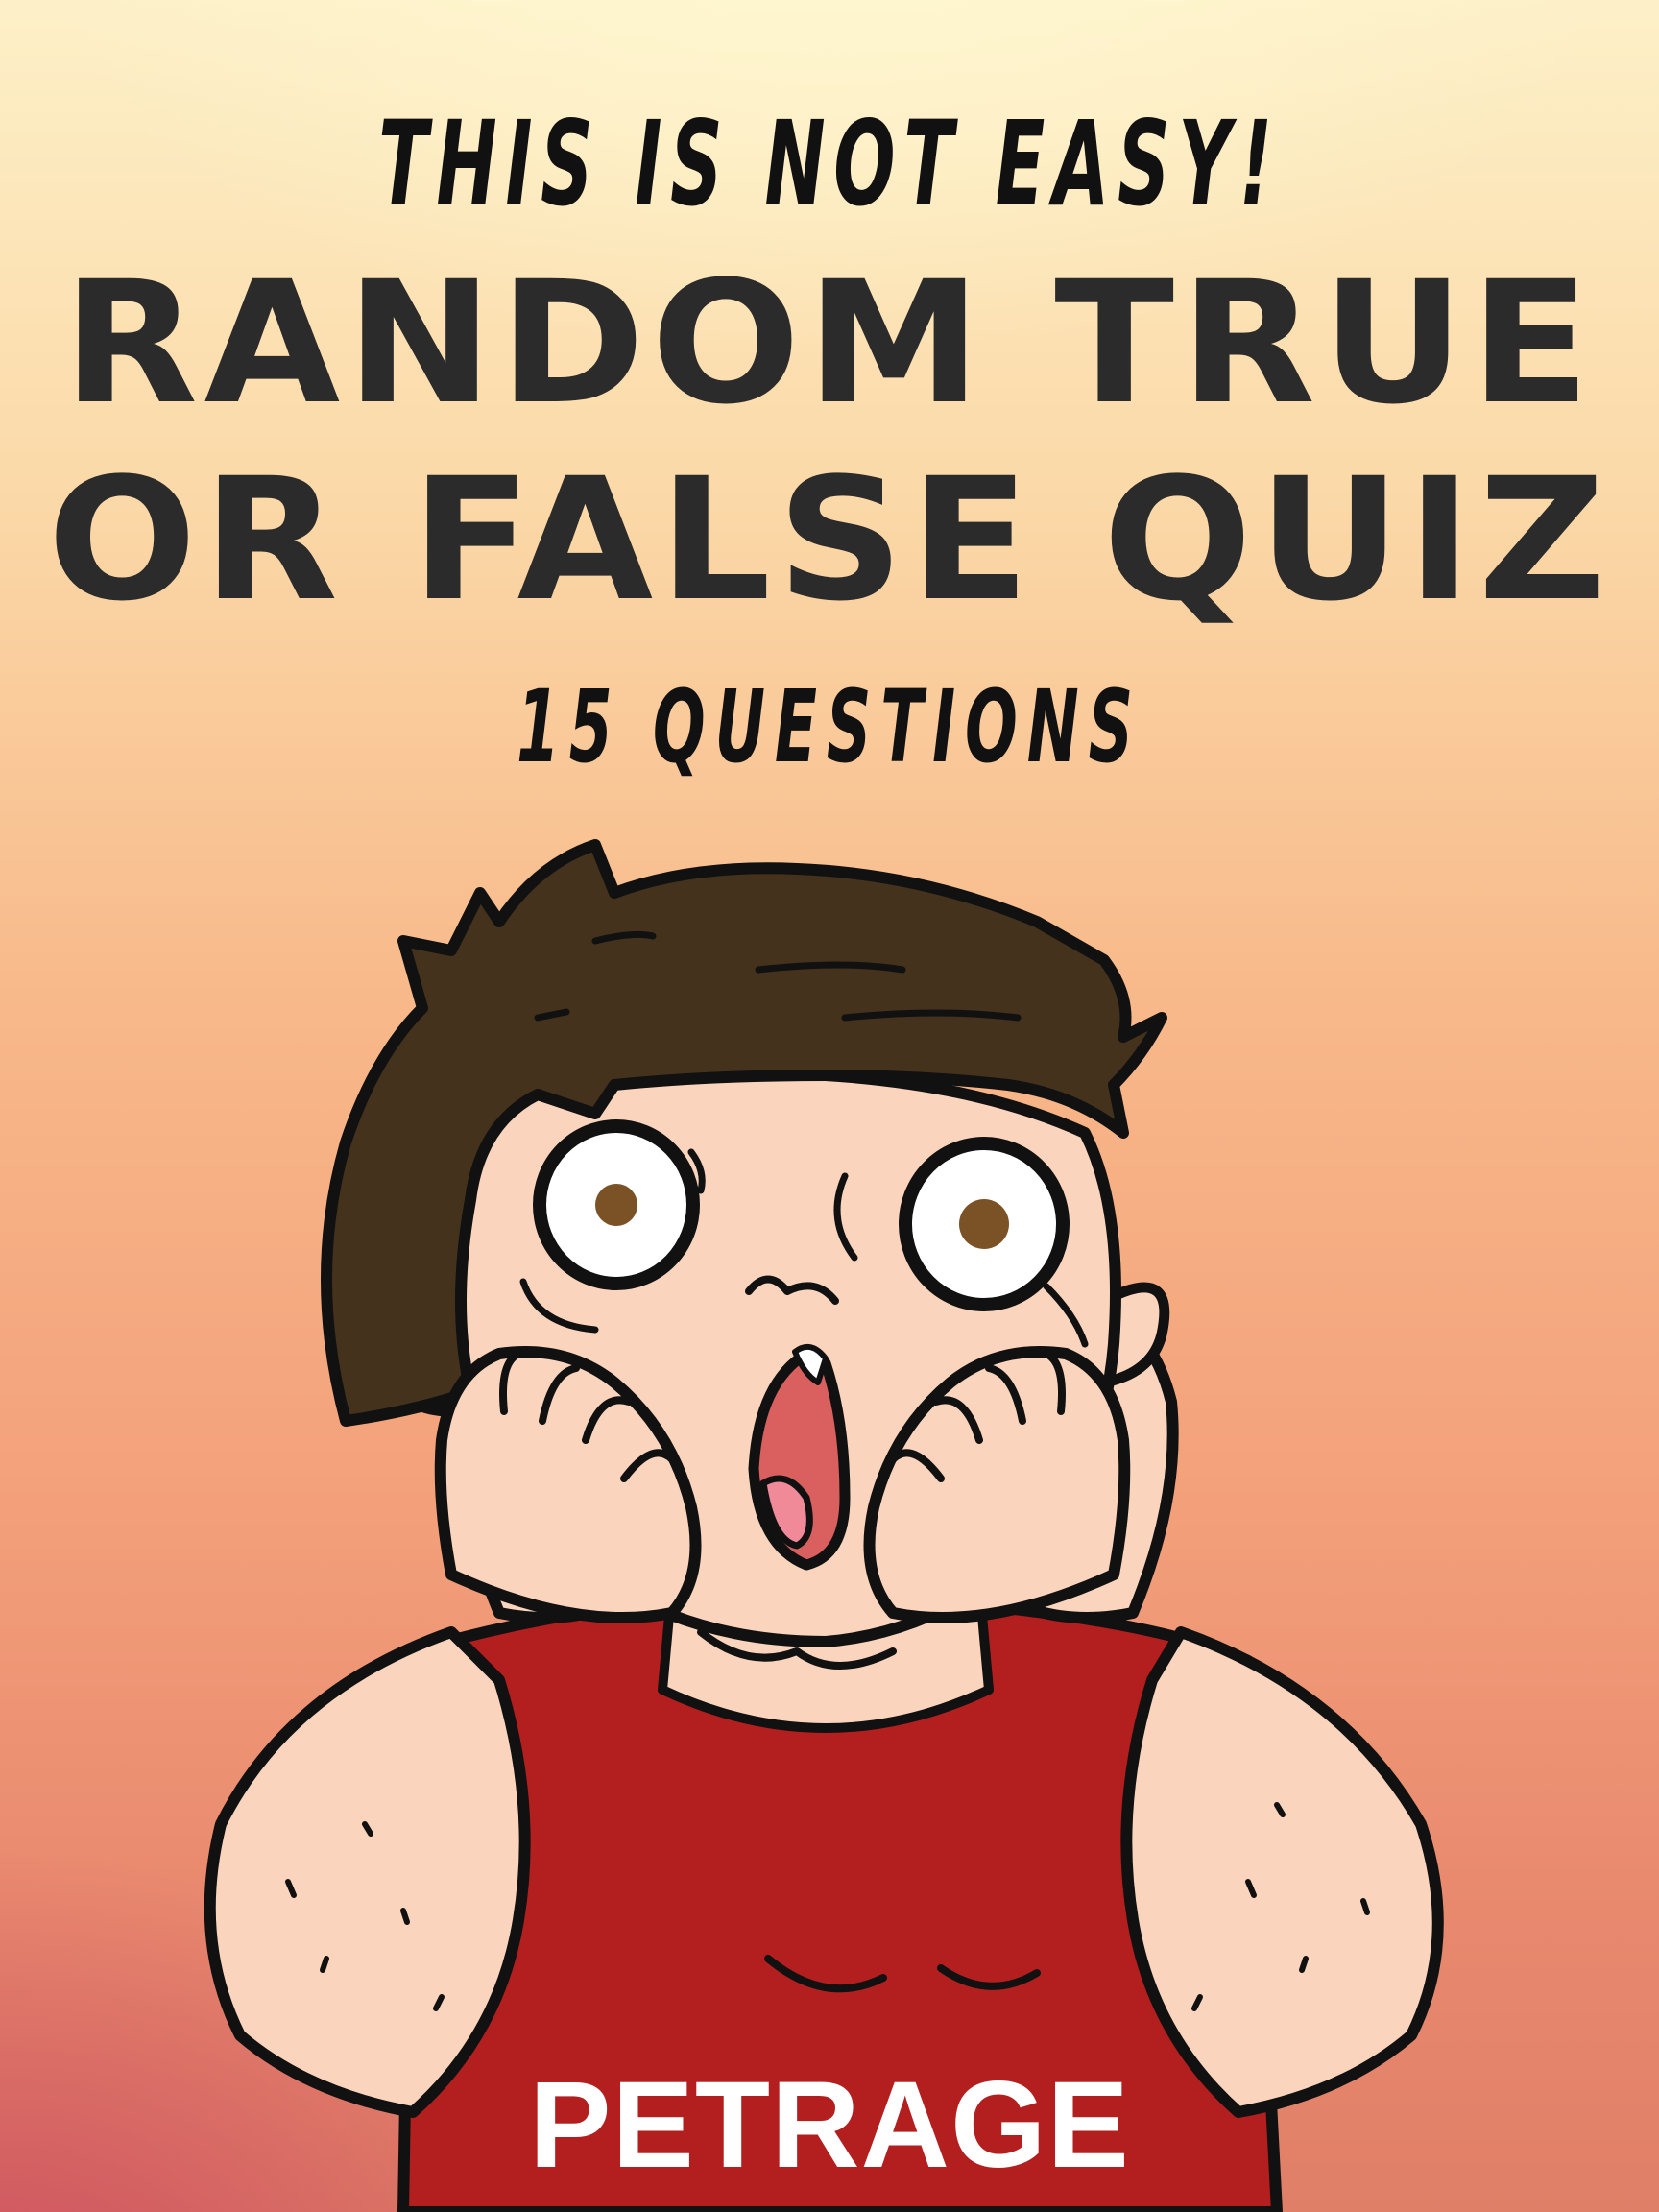  I want to click on right-iris, so click(984, 1224).